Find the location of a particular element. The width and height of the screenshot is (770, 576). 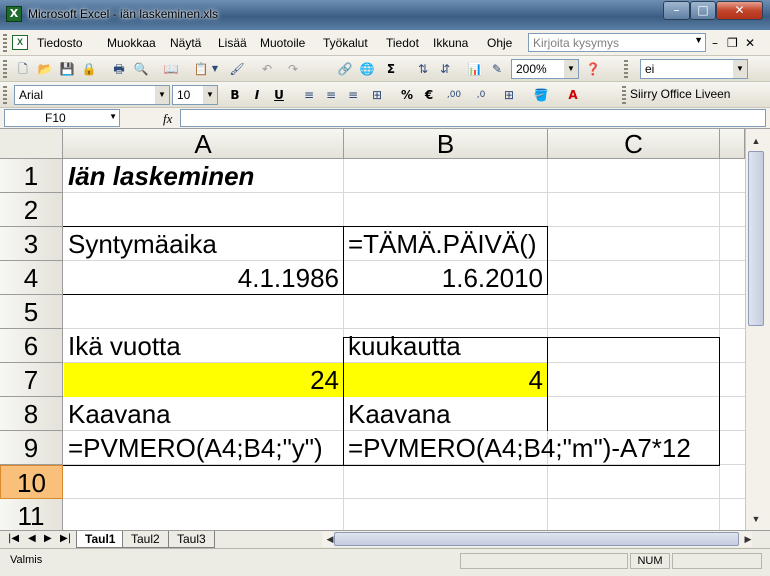

sort-descending-icon: ⇵ is located at coordinates (445, 69).